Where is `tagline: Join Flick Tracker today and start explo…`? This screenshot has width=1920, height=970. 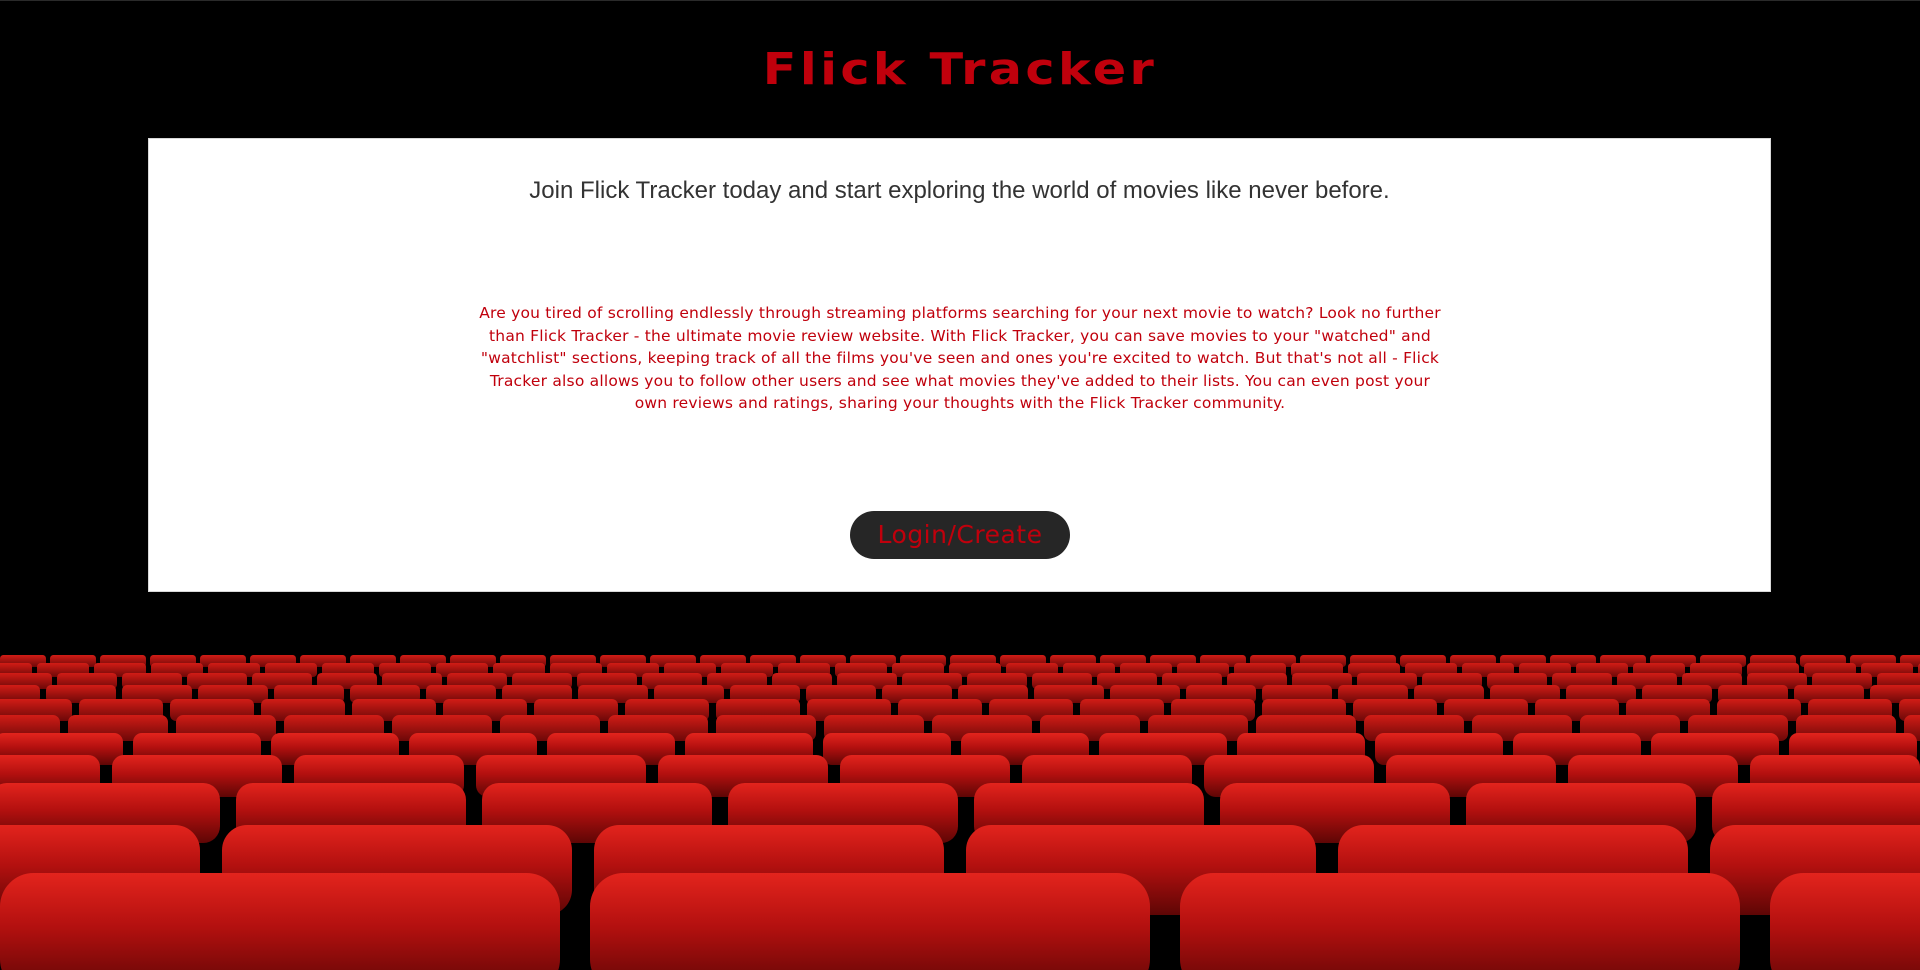
tagline: Join Flick Tracker today and start explo… is located at coordinates (959, 190).